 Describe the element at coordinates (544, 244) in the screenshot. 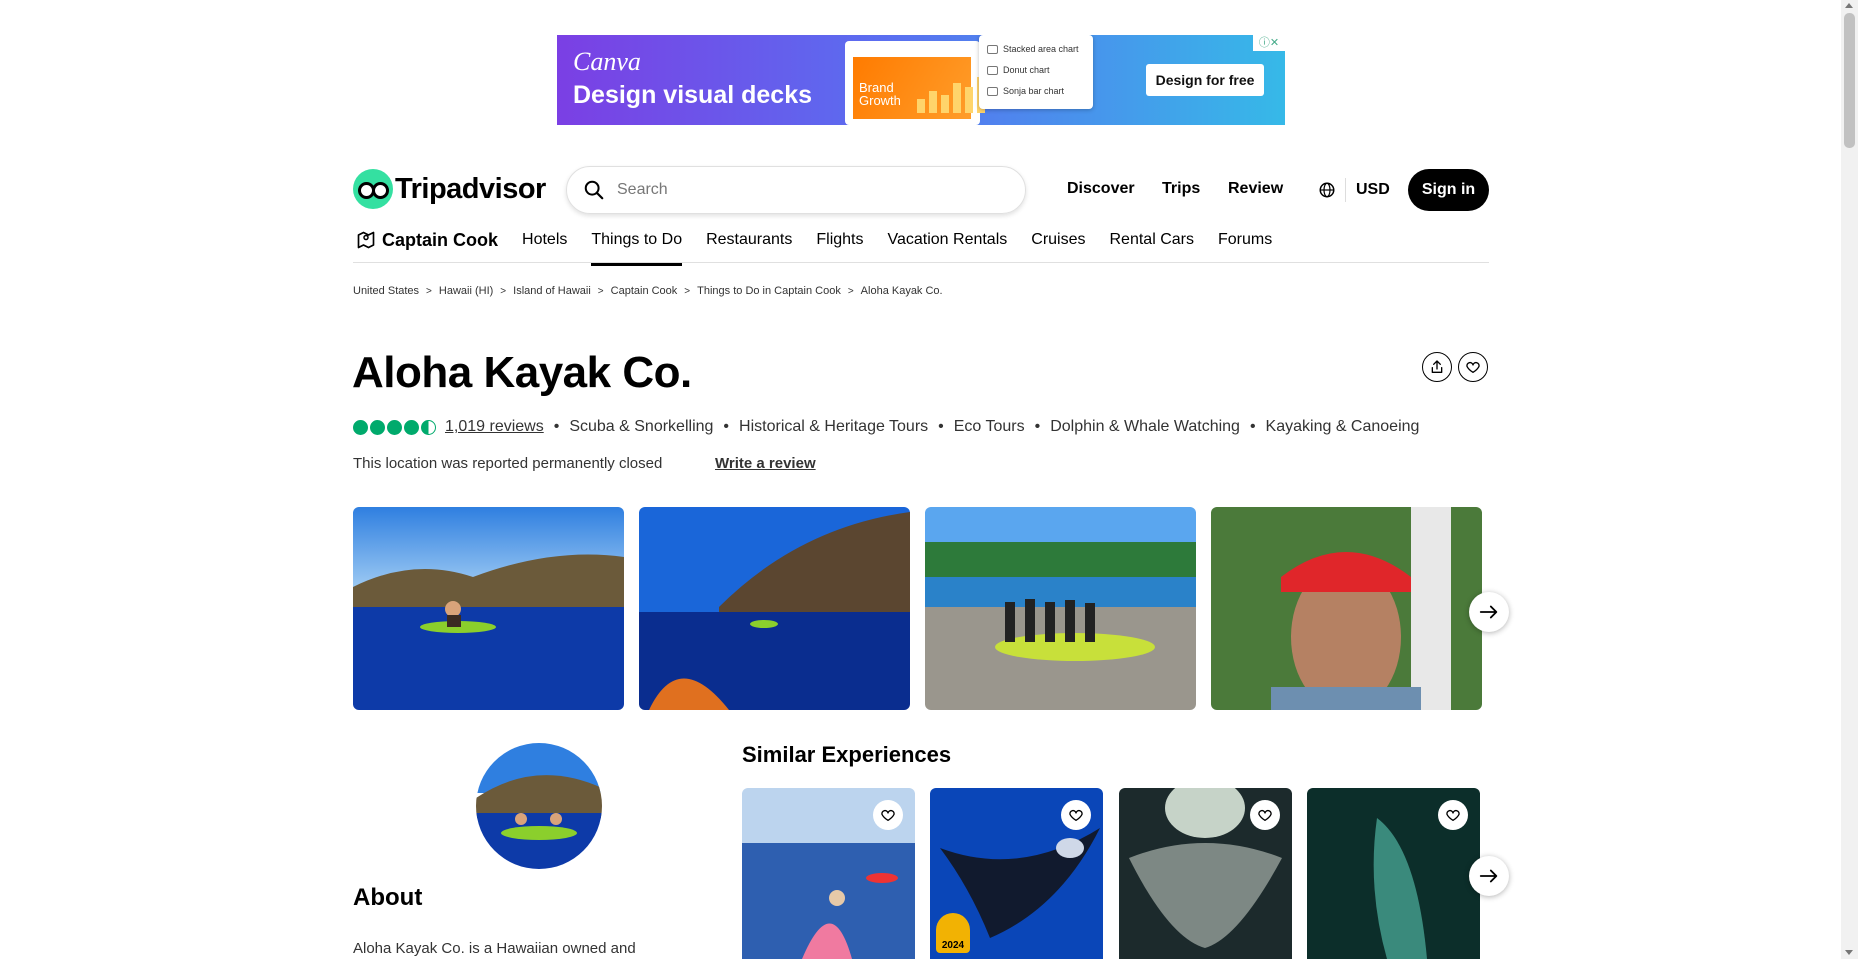

I see `tab-hotels: Hotels` at that location.